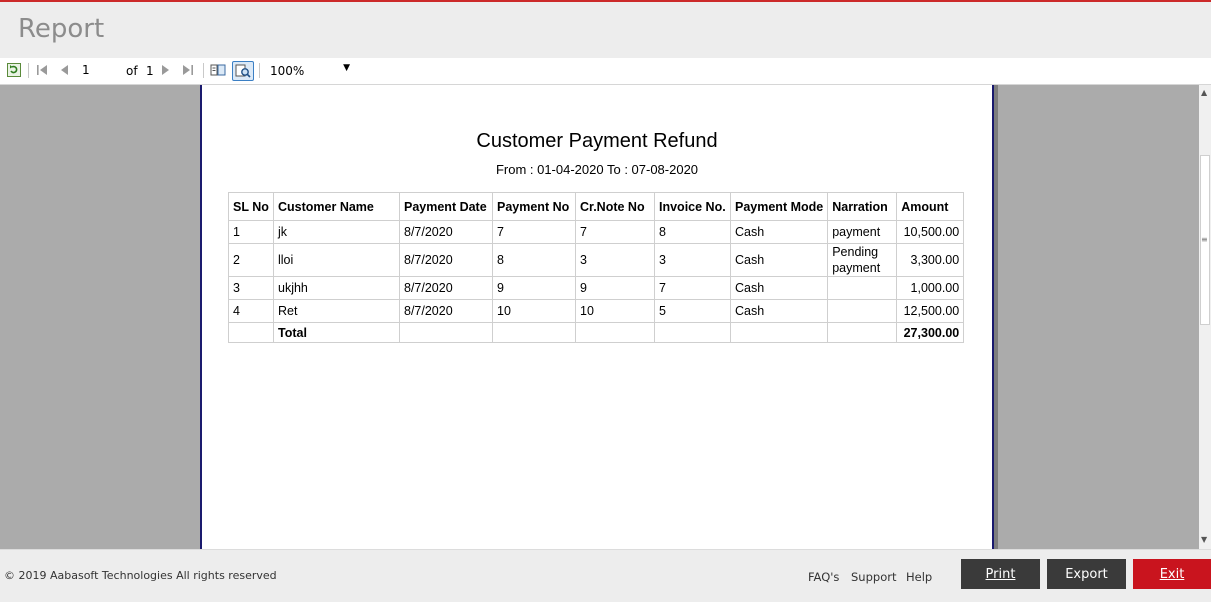  I want to click on total-label: Total, so click(336, 332).